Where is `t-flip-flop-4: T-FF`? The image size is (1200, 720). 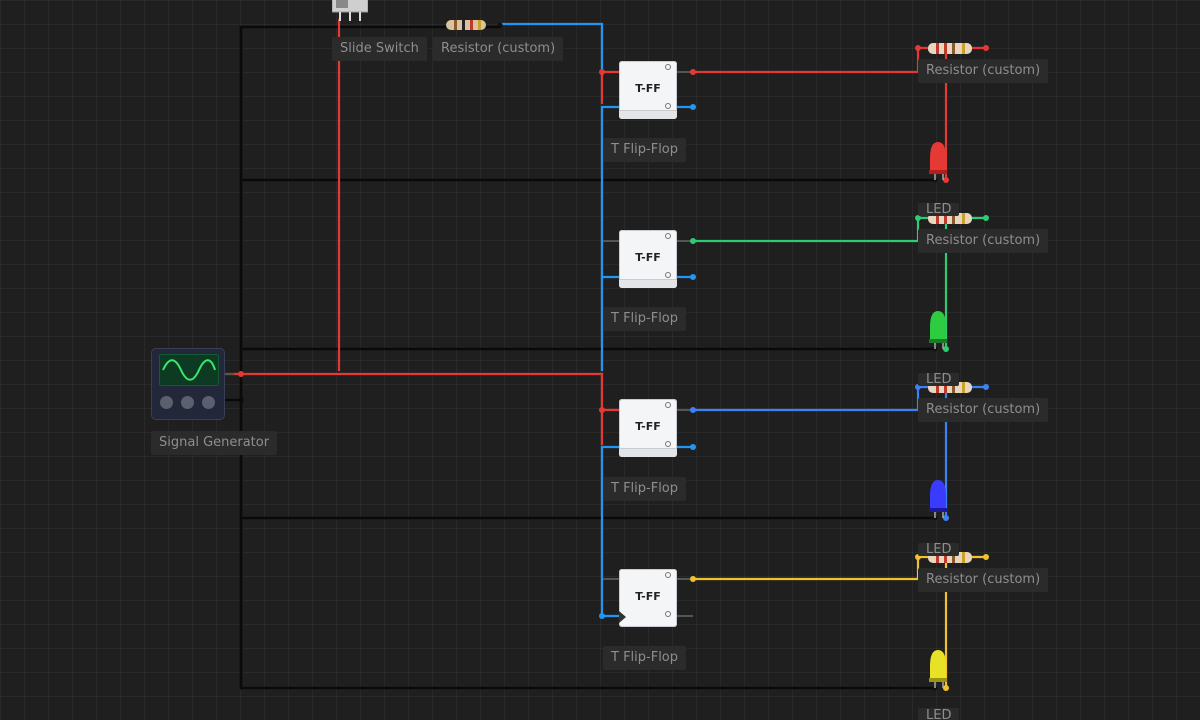
t-flip-flop-4: T-FF is located at coordinates (648, 598).